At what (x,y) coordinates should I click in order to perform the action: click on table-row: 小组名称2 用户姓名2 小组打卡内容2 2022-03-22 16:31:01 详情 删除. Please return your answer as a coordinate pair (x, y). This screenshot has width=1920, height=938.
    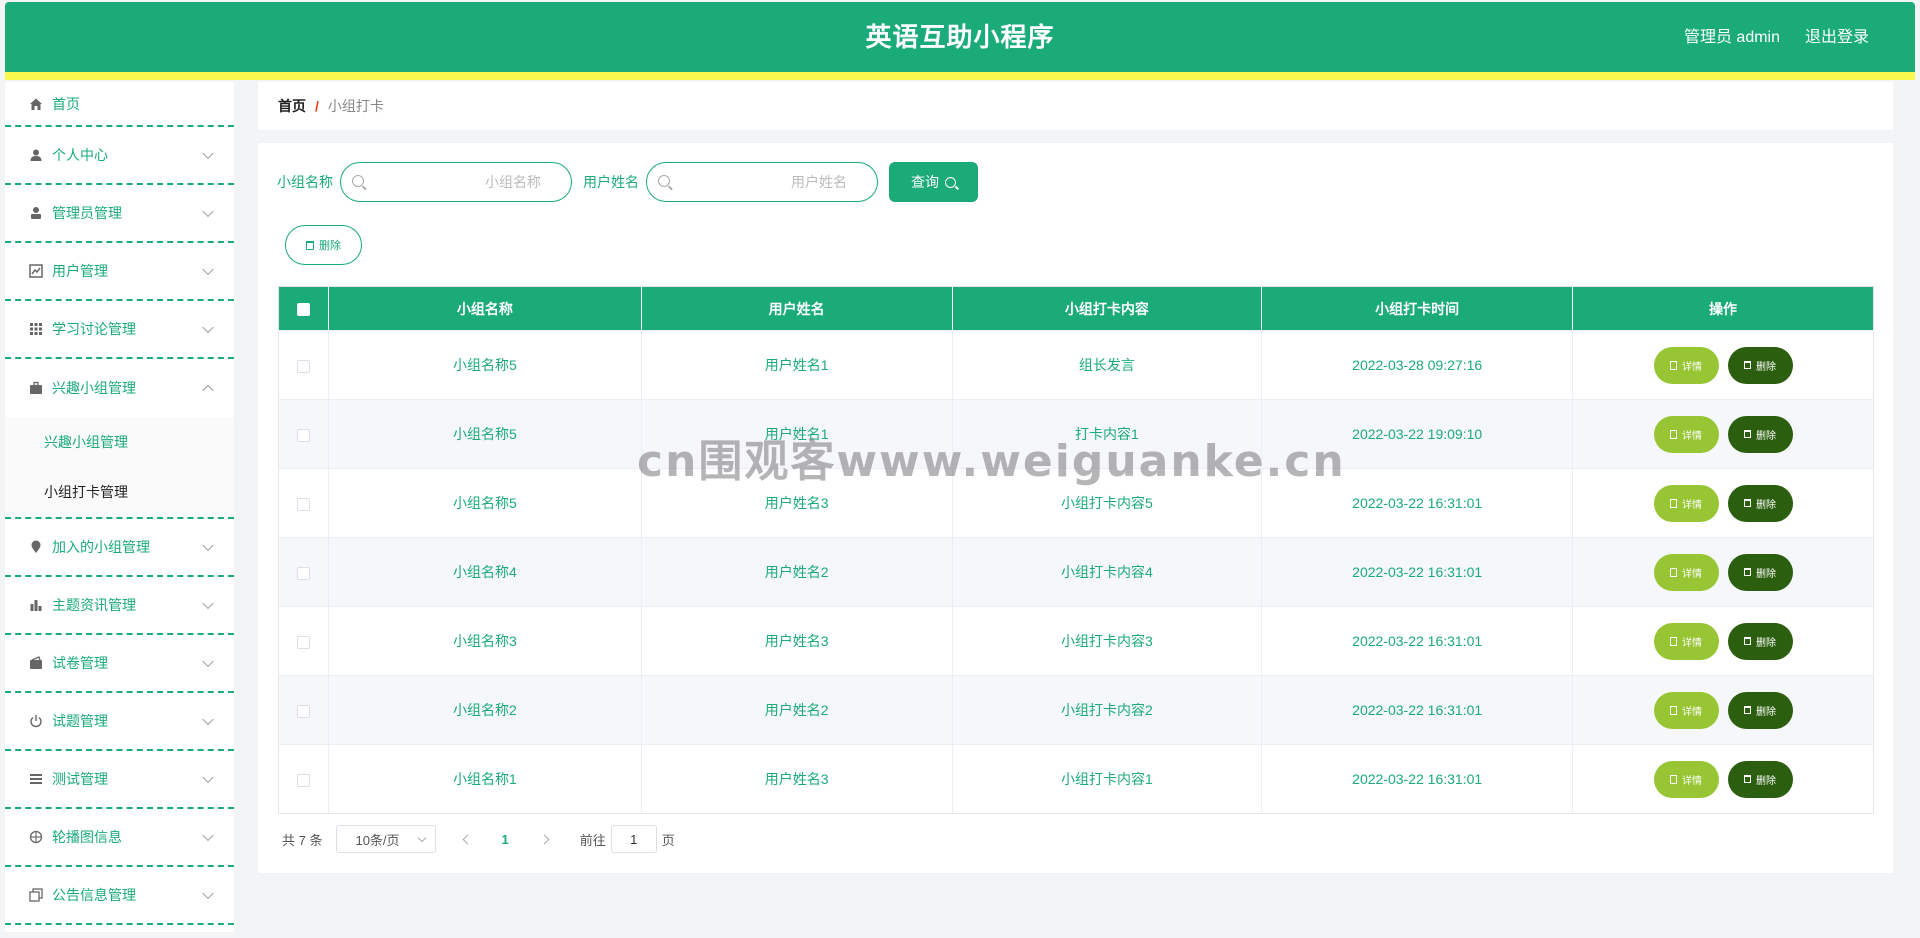
    Looking at the image, I should click on (1076, 710).